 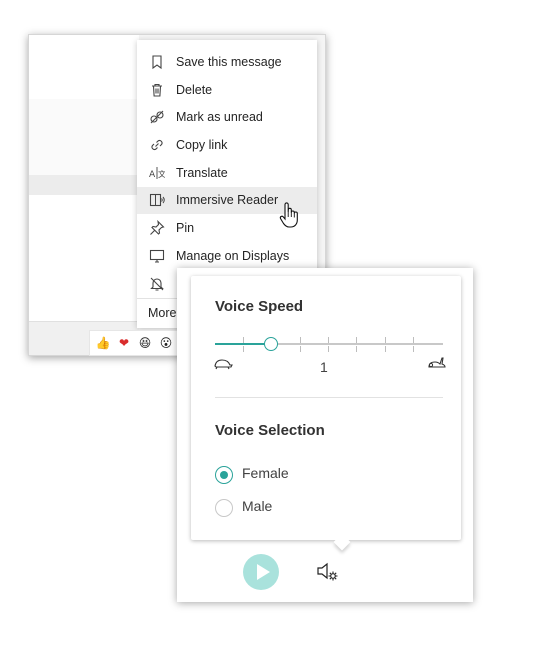 What do you see at coordinates (202, 173) in the screenshot?
I see `menu-item-label: Translate` at bounding box center [202, 173].